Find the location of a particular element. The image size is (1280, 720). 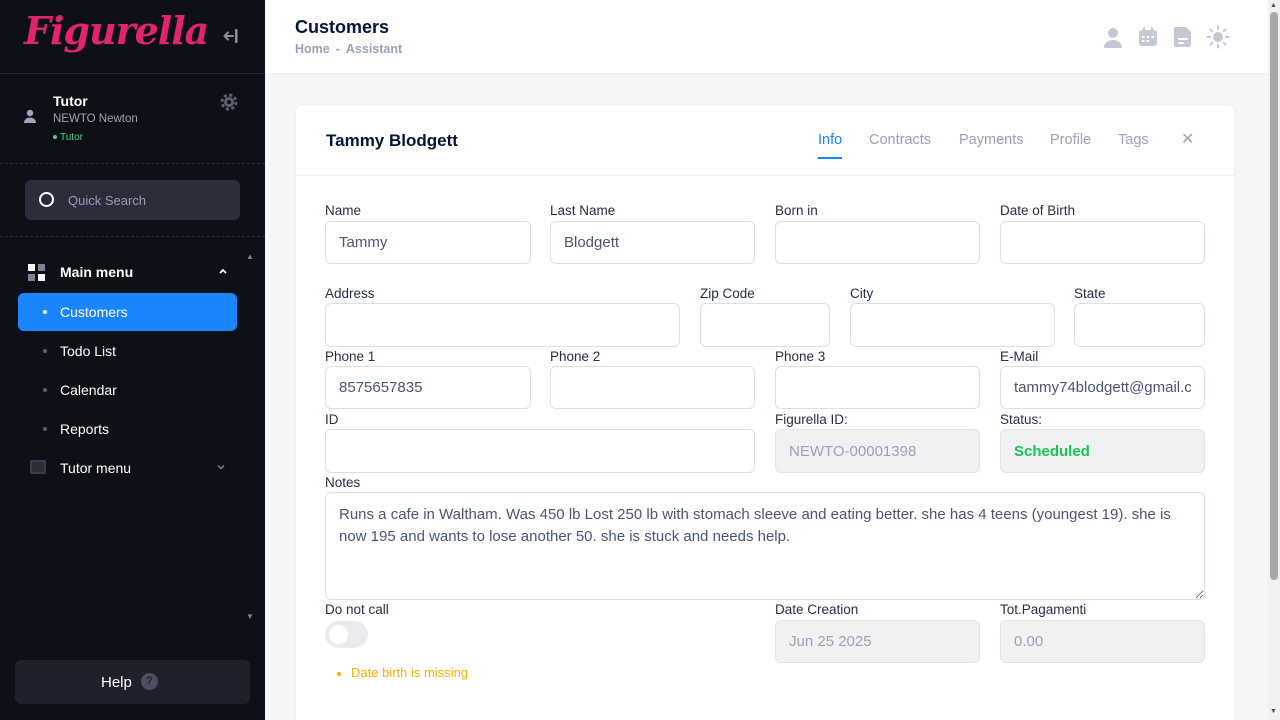

figurella-logo: Figurella is located at coordinates (116, 30).